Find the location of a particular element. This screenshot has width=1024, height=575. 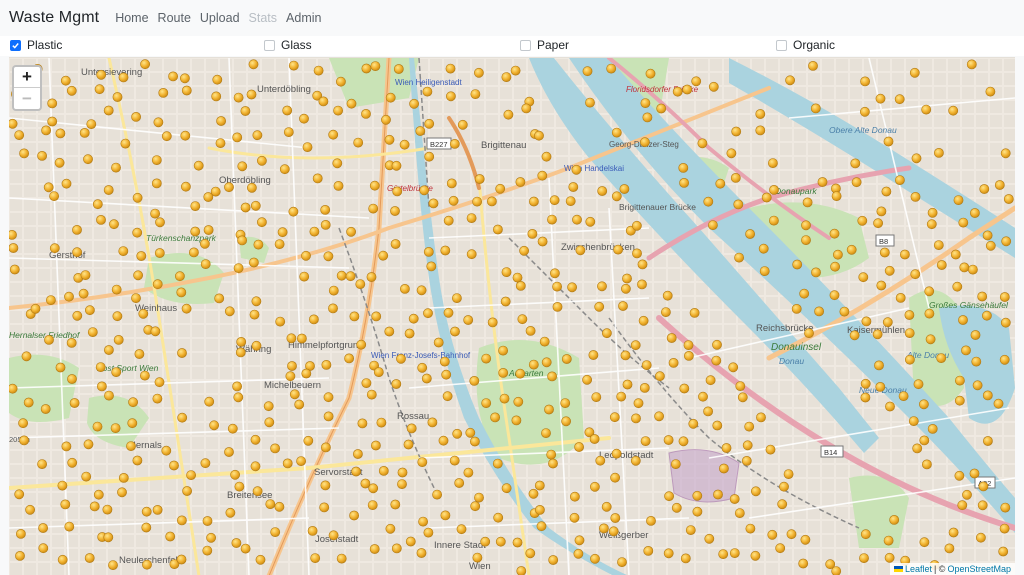

leaflet-link: Leaflet is located at coordinates (918, 569).